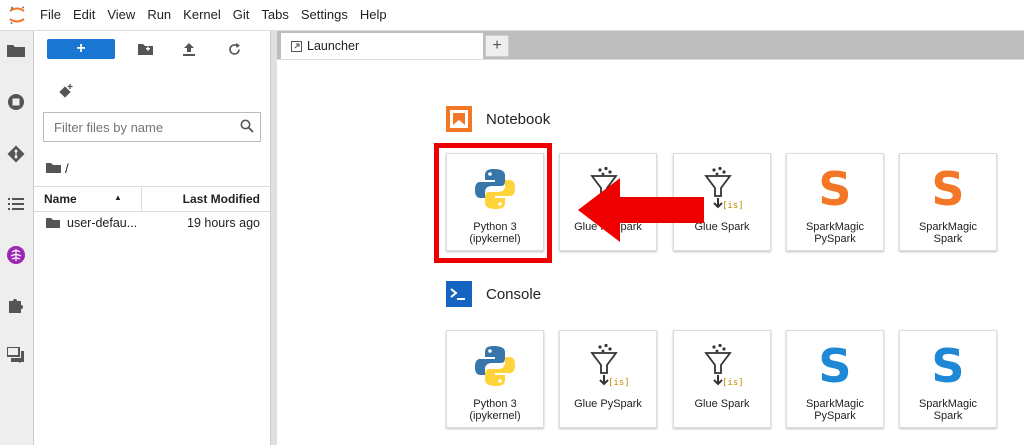 The image size is (1024, 446). What do you see at coordinates (152, 199) in the screenshot?
I see `file-list-header: Name ▲ Last Modified` at bounding box center [152, 199].